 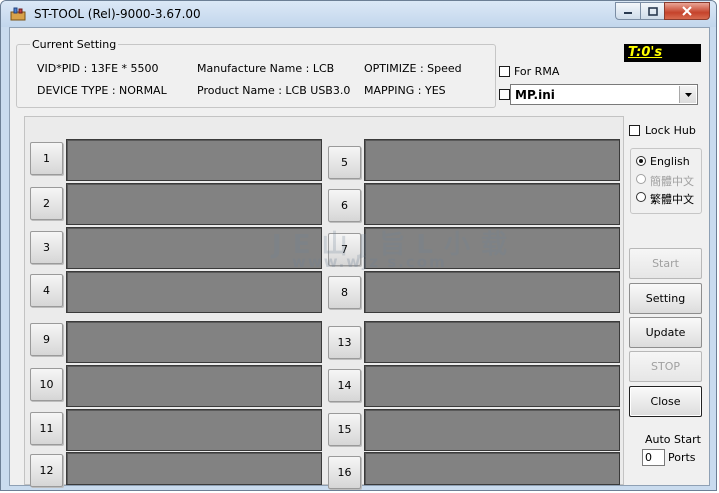 What do you see at coordinates (665, 298) in the screenshot?
I see `setting-button: Setting` at bounding box center [665, 298].